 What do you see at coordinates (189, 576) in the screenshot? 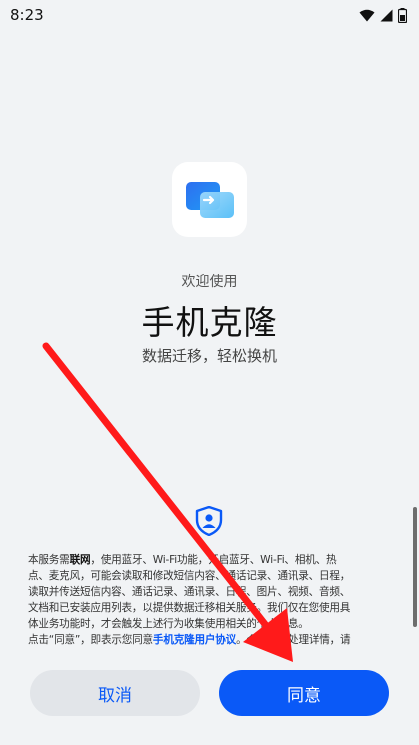
I see `notice-line: 点、麦克风，可能会读取和修改短信内容、通话记录、通讯录、日程，` at bounding box center [189, 576].